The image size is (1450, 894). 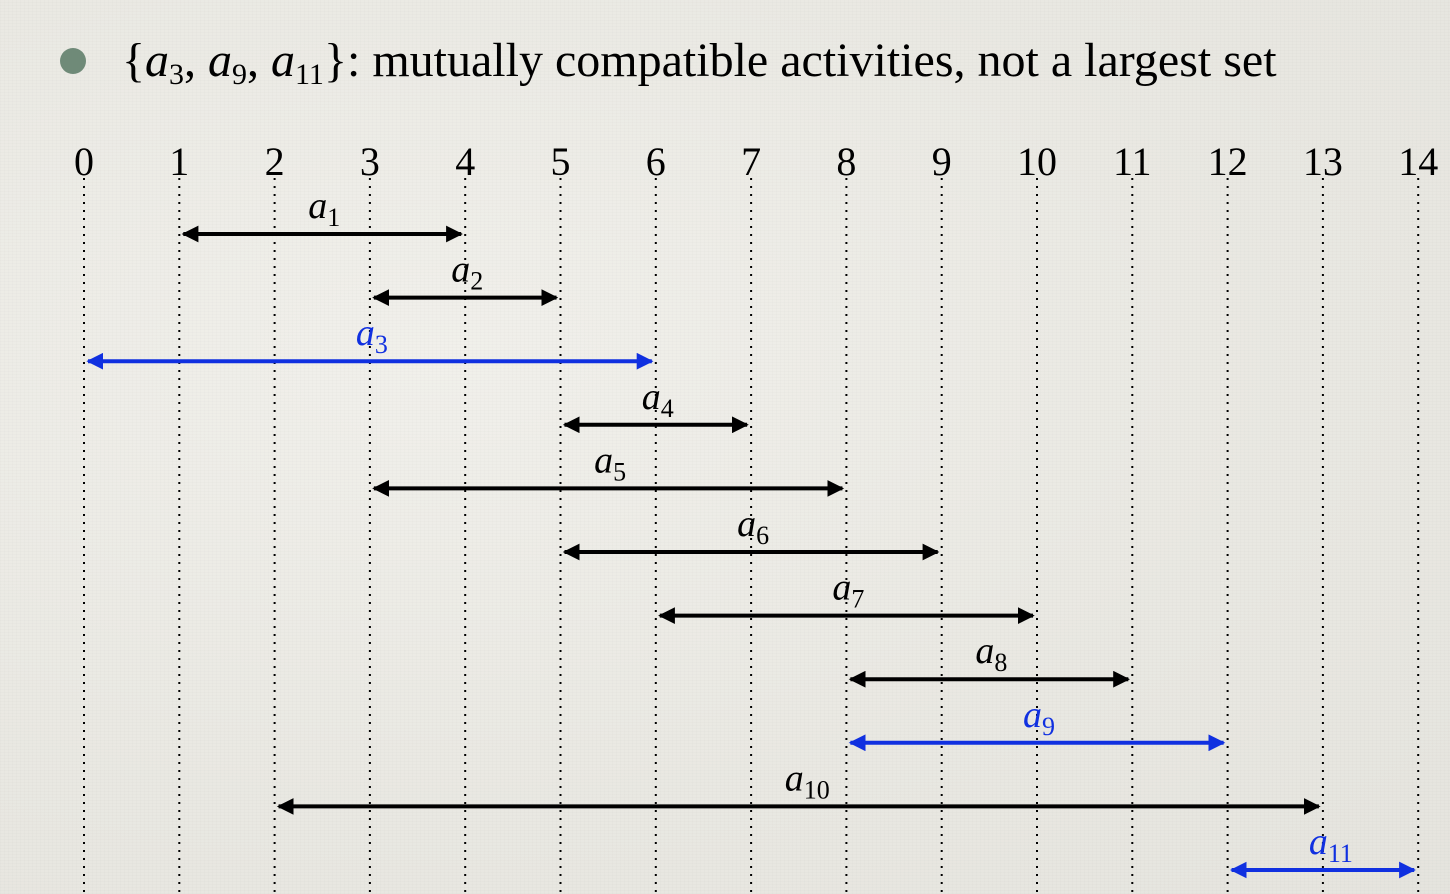 I want to click on tick-label-8: 8, so click(x=846, y=161).